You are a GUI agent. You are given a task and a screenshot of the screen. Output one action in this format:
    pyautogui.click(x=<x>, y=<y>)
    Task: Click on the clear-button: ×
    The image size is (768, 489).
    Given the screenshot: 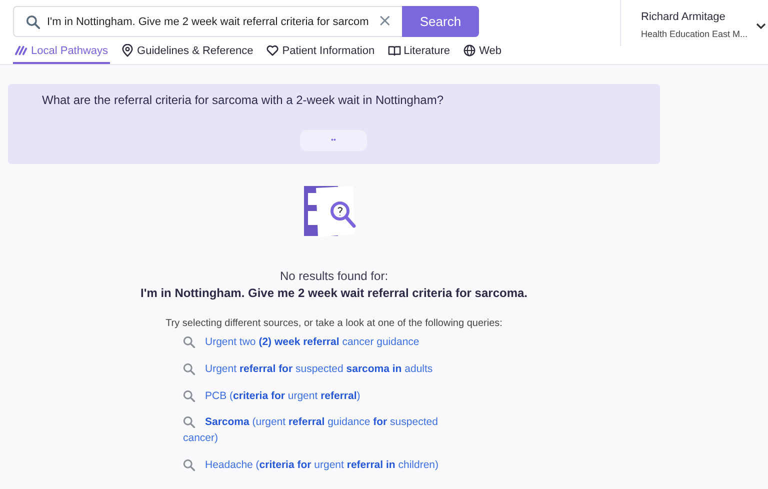 What is the action you would take?
    pyautogui.click(x=385, y=21)
    